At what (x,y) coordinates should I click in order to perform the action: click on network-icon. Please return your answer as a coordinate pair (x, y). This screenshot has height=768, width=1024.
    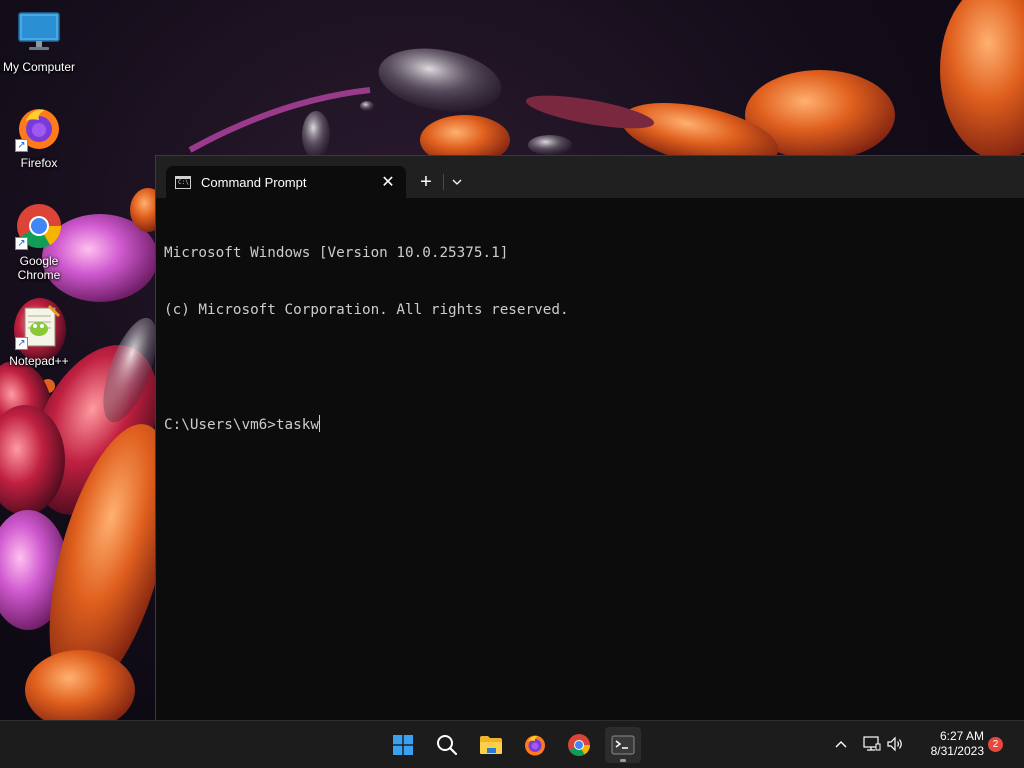
    Looking at the image, I should click on (872, 743).